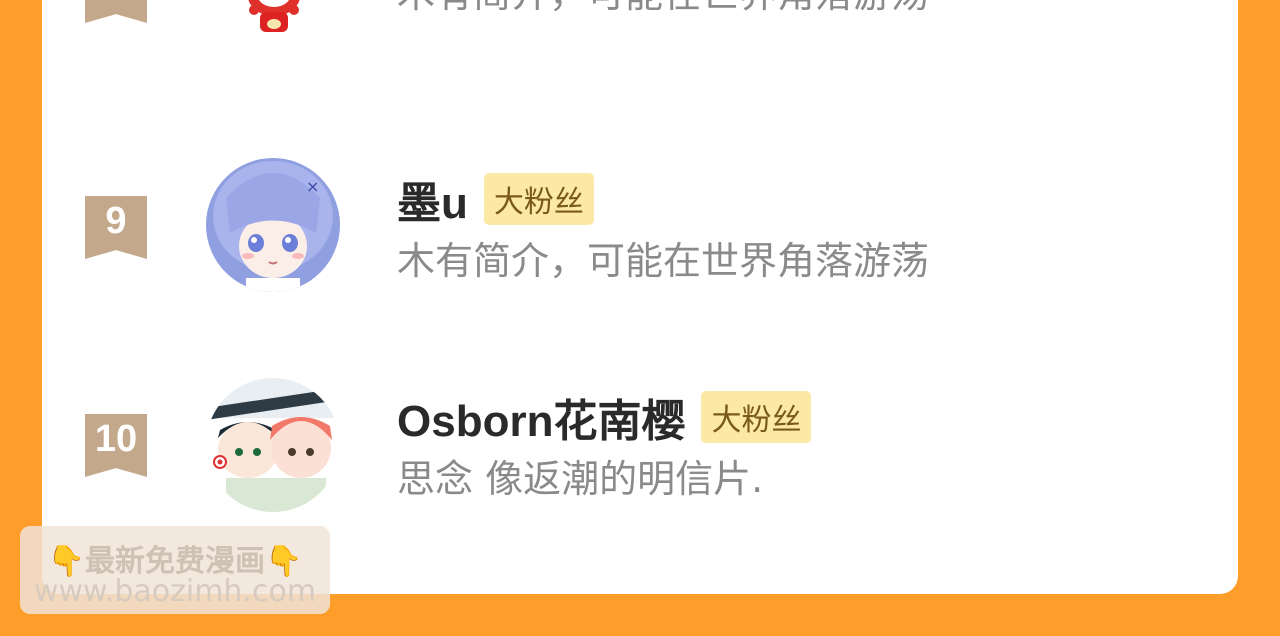 Image resolution: width=1280 pixels, height=636 pixels. I want to click on anime-girl-icon: ×, so click(273, 225).